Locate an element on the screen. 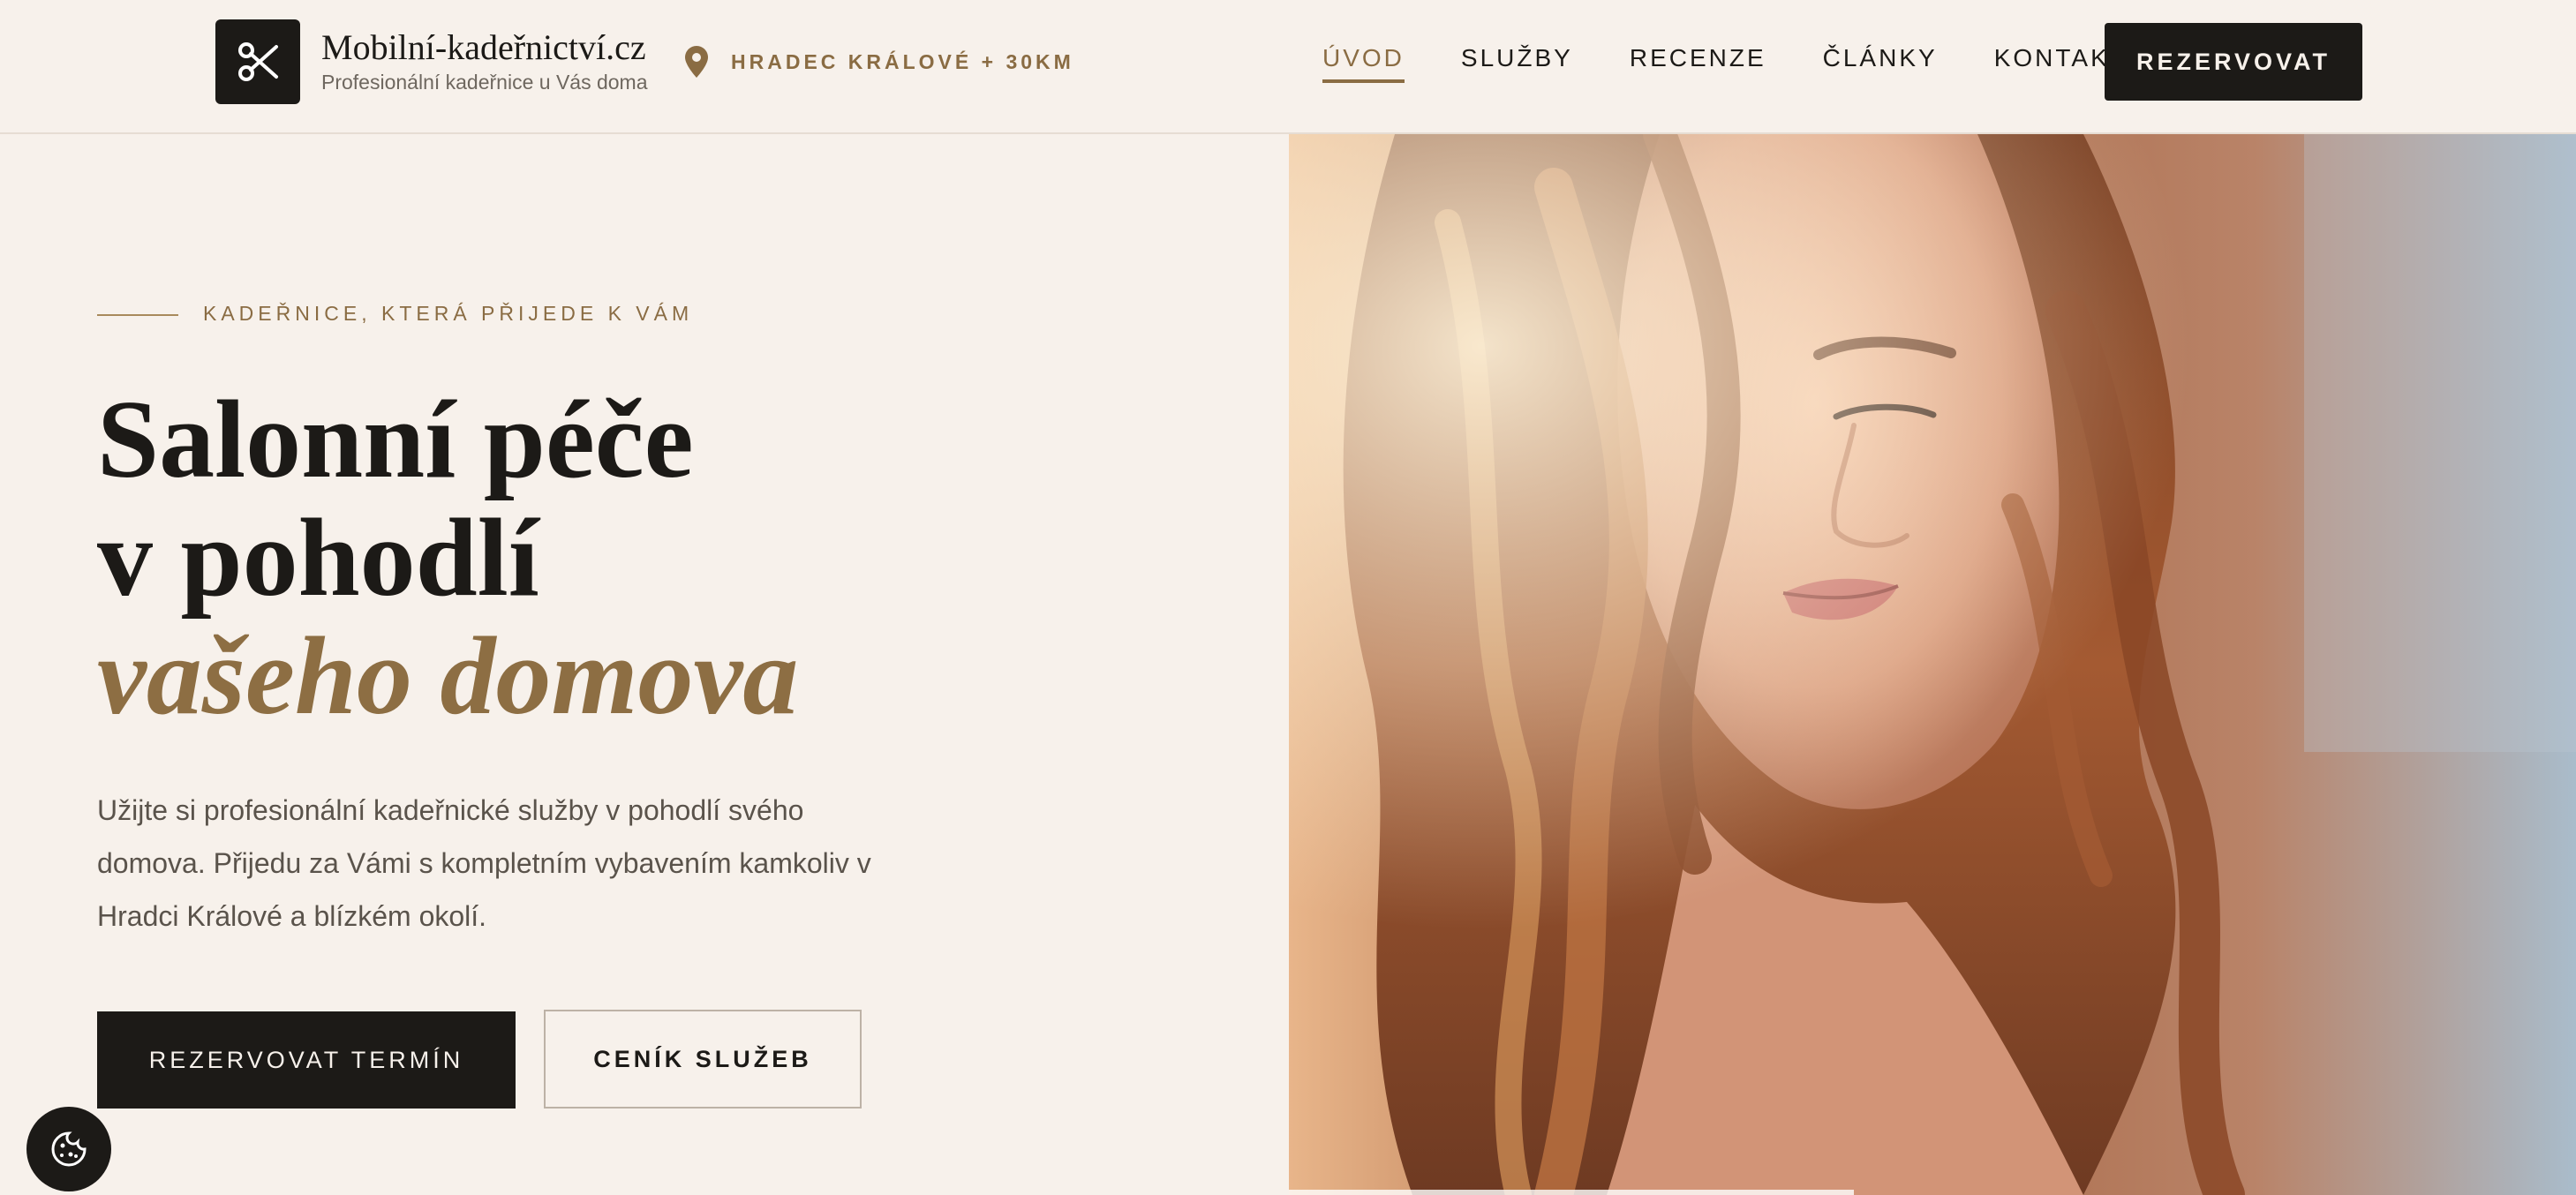 The height and width of the screenshot is (1195, 2576). reserve-button: REZERVOVAT is located at coordinates (2234, 62).